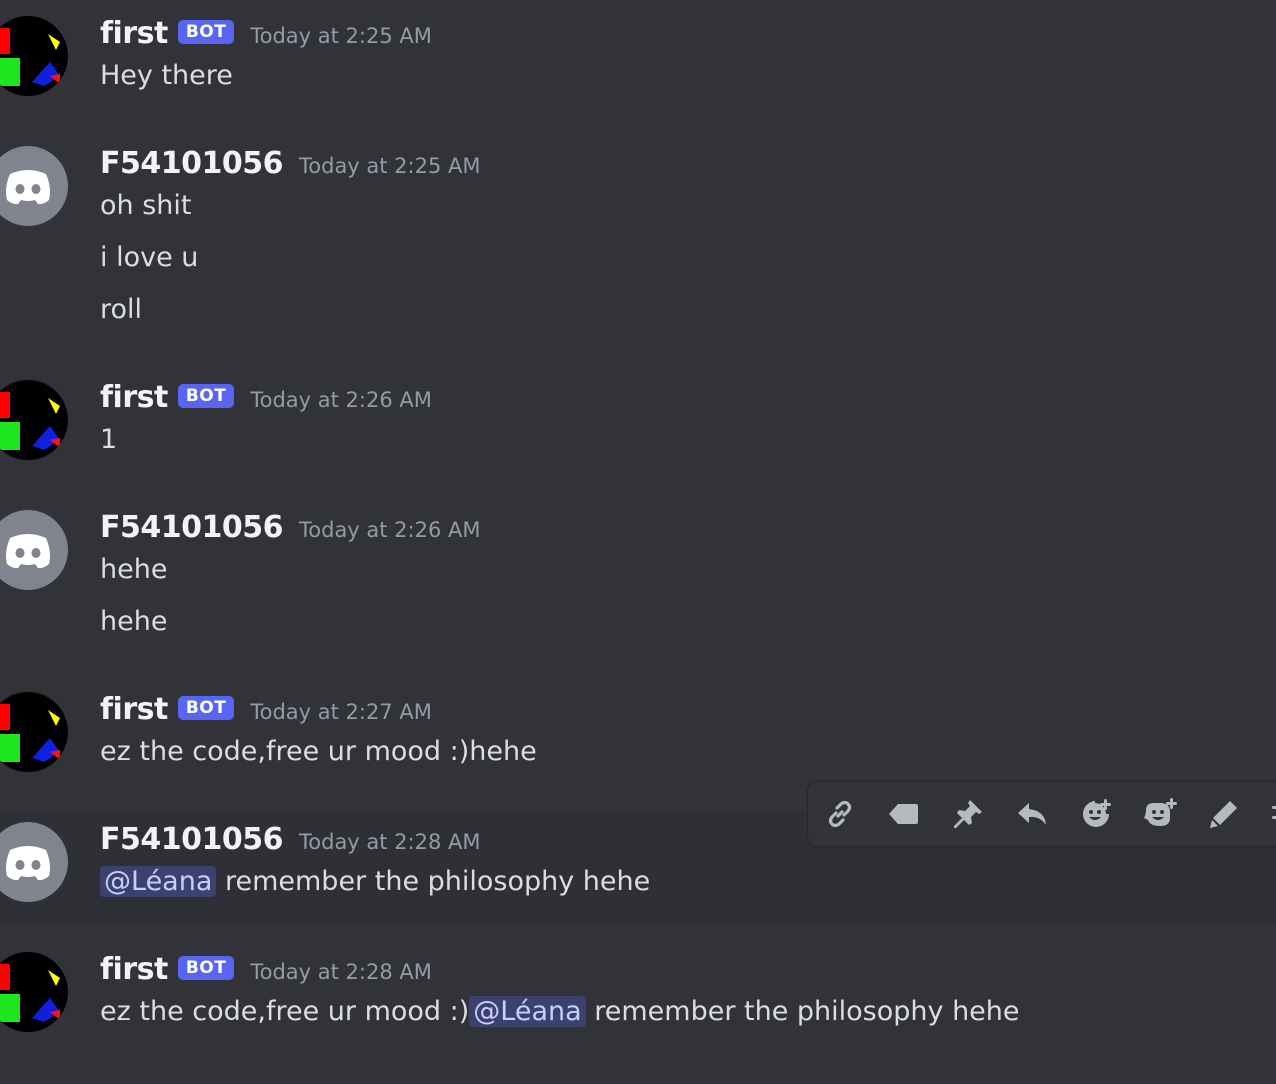 This screenshot has height=1084, width=1276. Describe the element at coordinates (968, 814) in the screenshot. I see `pin-icon` at that location.